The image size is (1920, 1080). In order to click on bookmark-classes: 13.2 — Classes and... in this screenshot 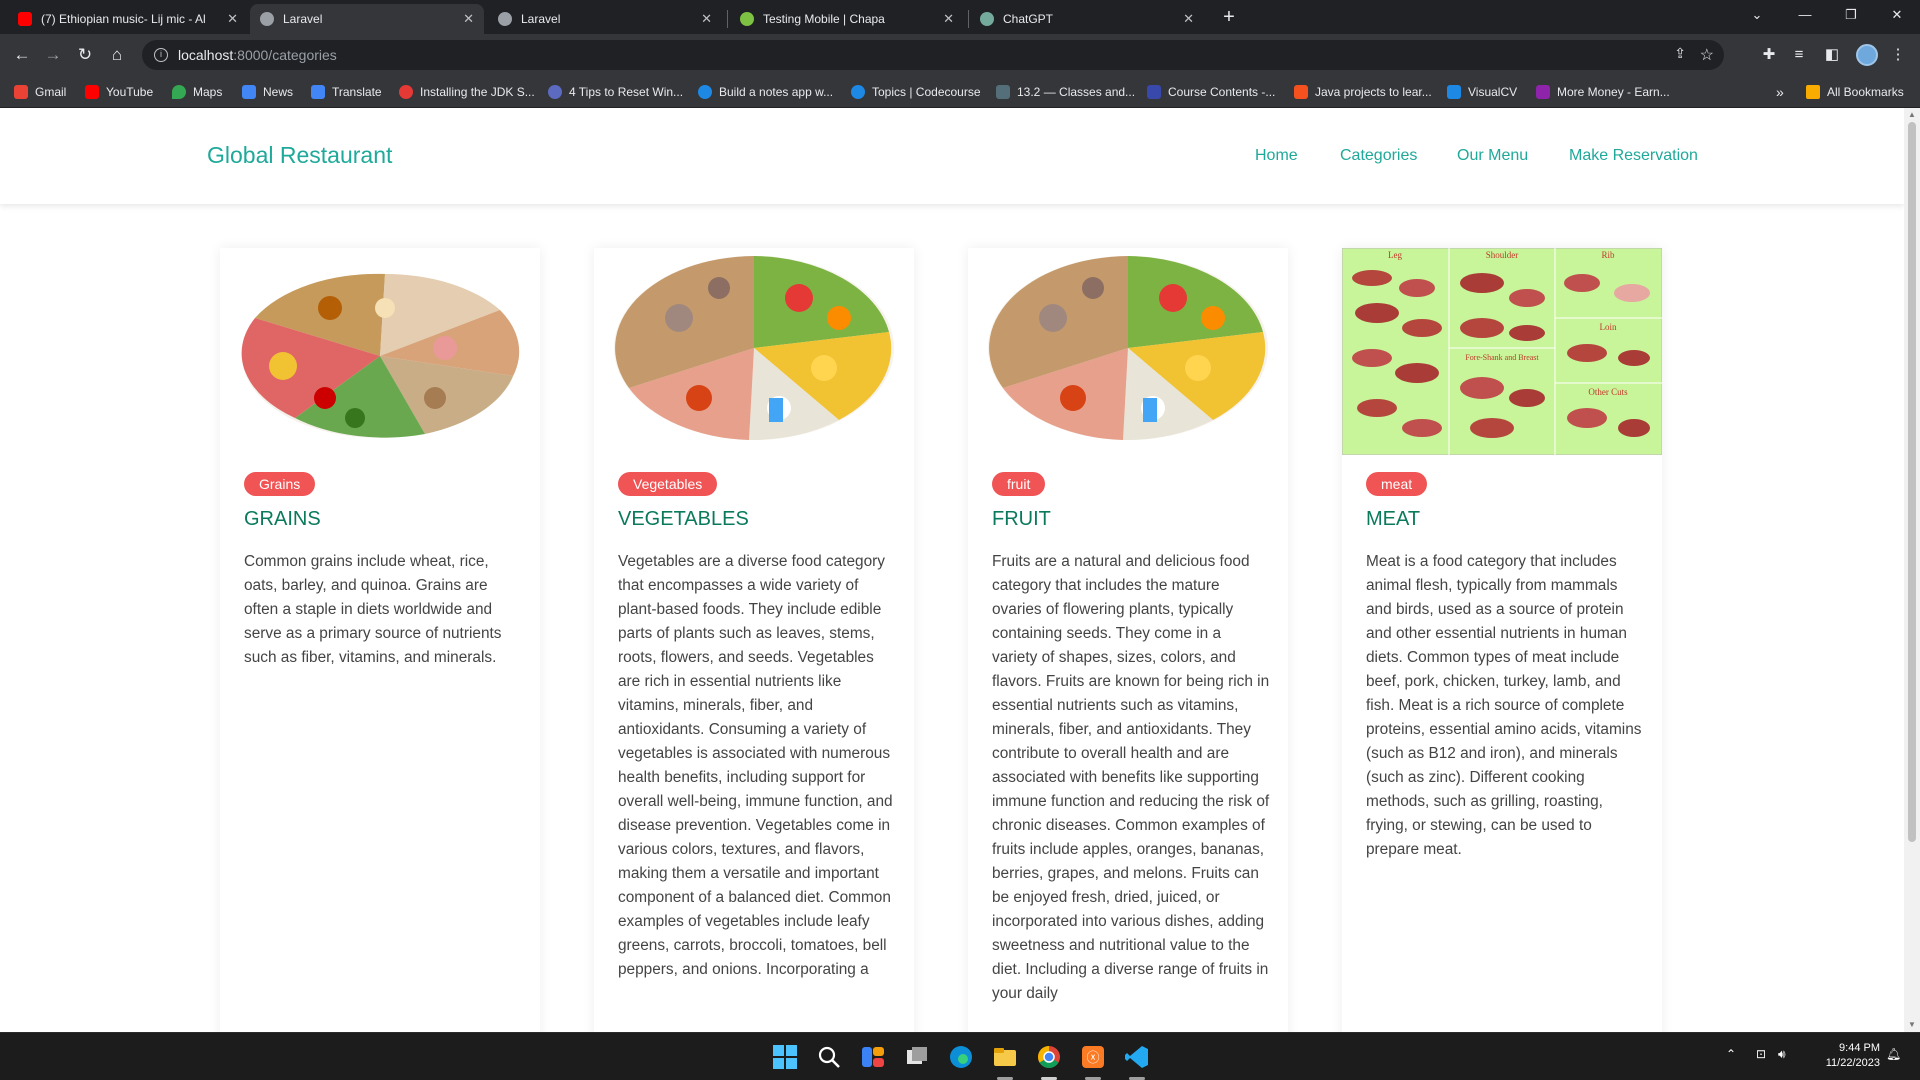, I will do `click(1065, 92)`.